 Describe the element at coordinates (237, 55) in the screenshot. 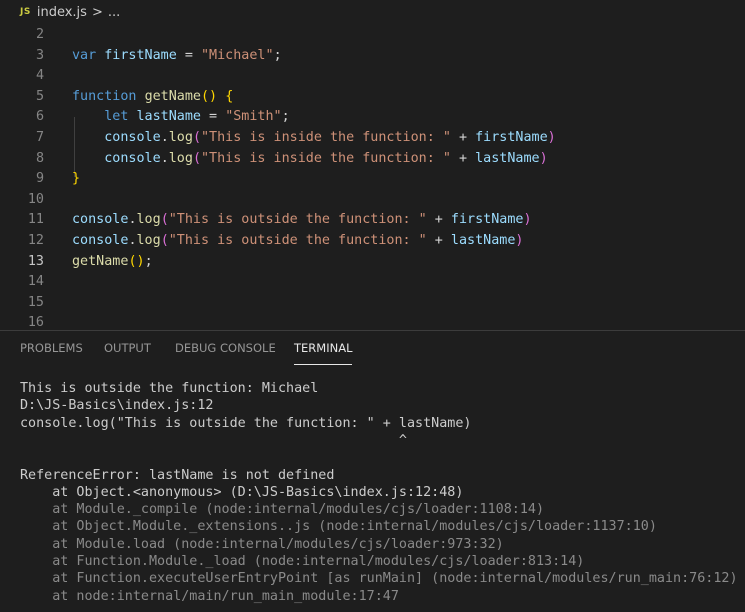

I see `code-token: "Michael"` at that location.